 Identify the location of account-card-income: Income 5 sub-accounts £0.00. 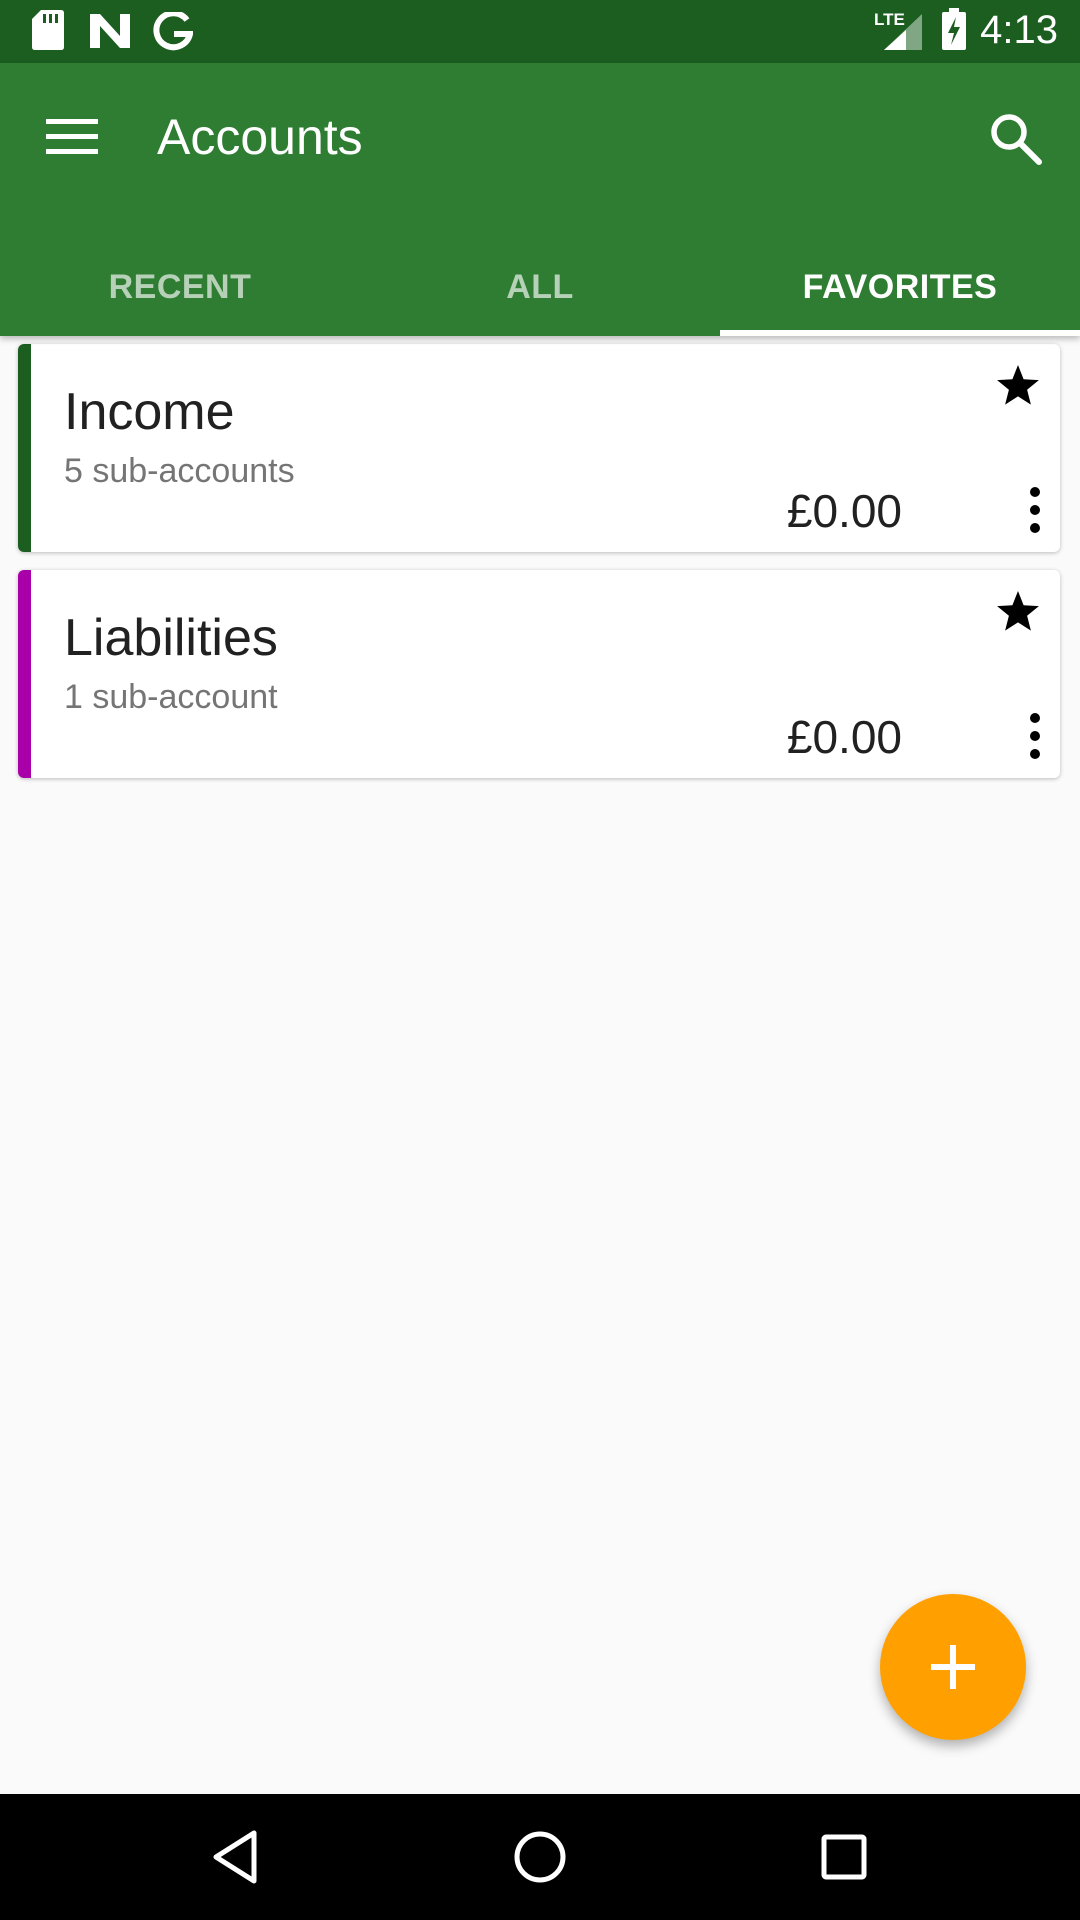
(539, 448).